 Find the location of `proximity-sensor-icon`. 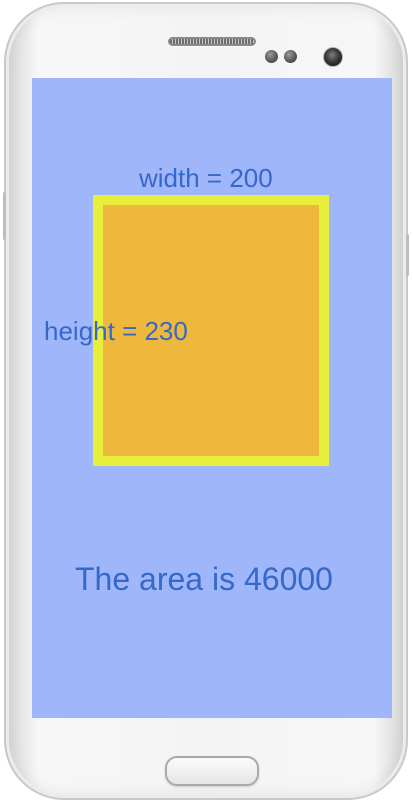

proximity-sensor-icon is located at coordinates (271, 56).